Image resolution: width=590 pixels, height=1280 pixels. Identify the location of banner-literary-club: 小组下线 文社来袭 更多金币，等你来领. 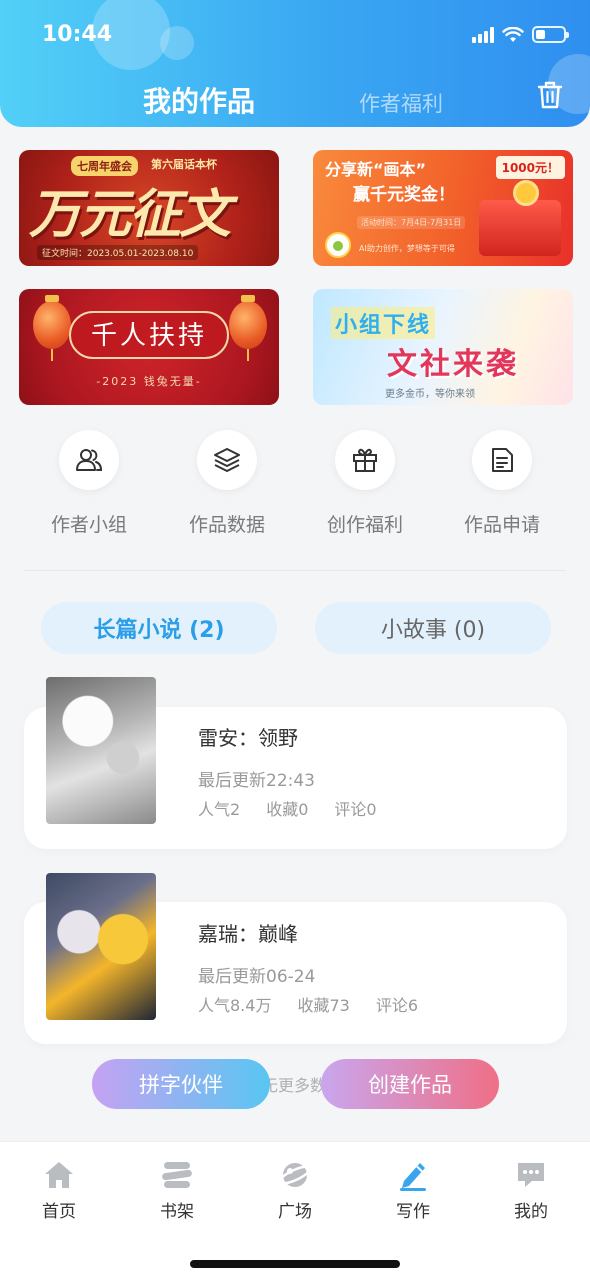
(443, 347).